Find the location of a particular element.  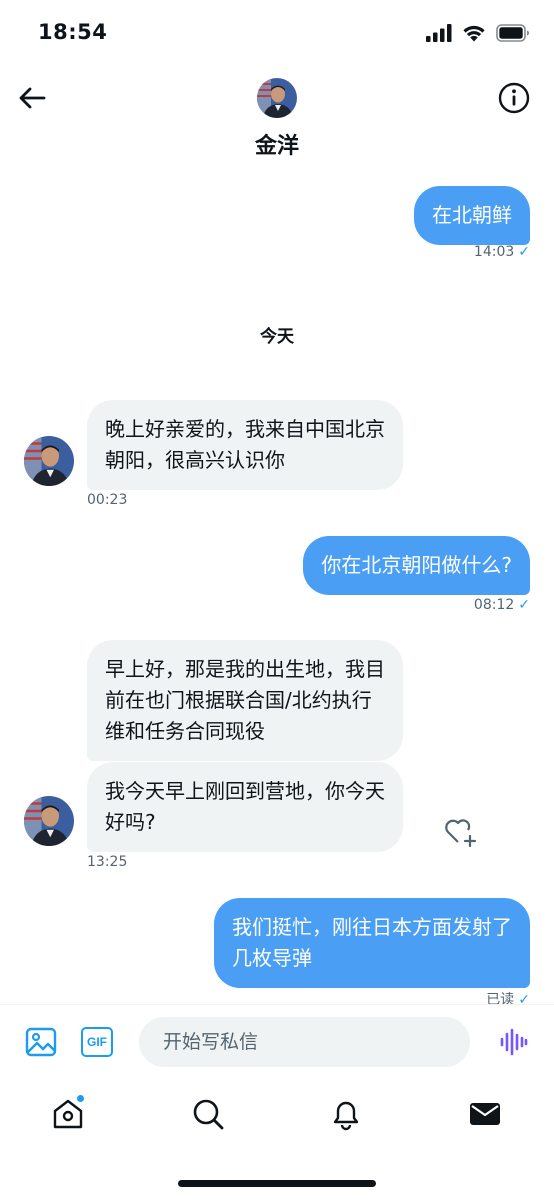

bell-icon is located at coordinates (346, 1116).